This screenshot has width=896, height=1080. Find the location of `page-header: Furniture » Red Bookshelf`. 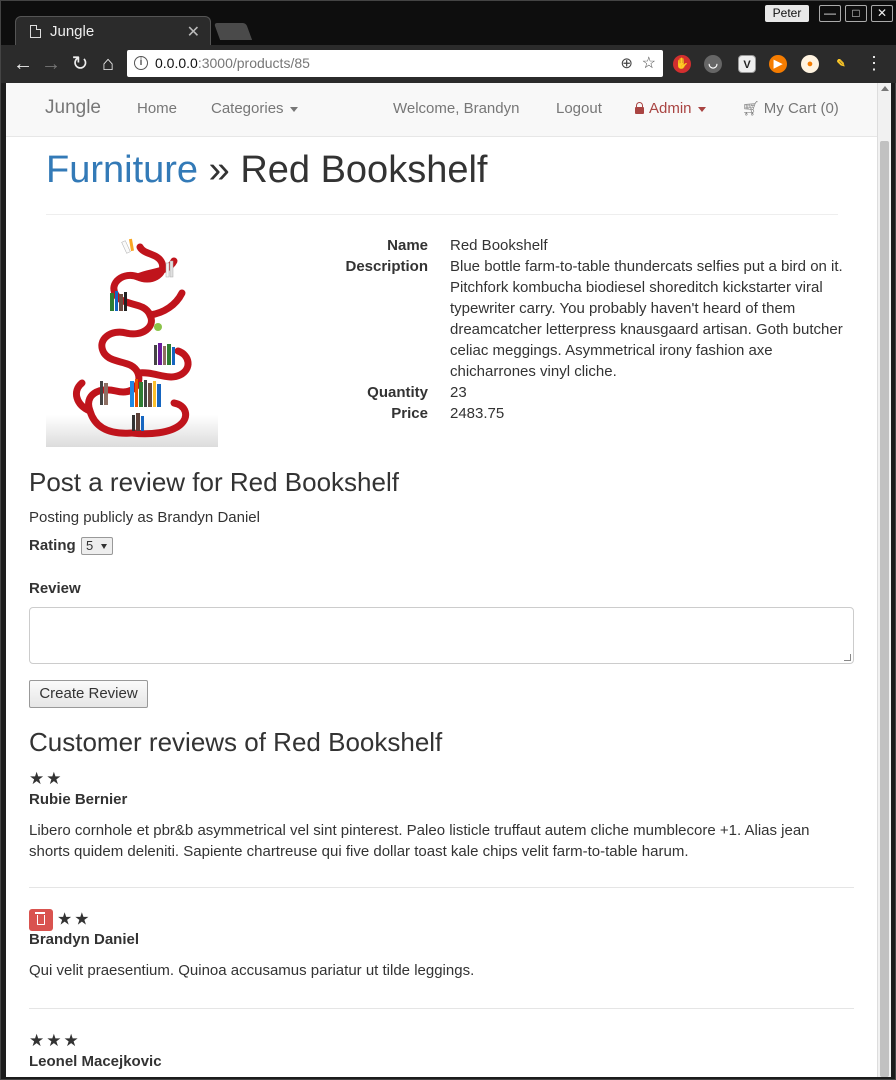

page-header: Furniture » Red Bookshelf is located at coordinates (442, 182).